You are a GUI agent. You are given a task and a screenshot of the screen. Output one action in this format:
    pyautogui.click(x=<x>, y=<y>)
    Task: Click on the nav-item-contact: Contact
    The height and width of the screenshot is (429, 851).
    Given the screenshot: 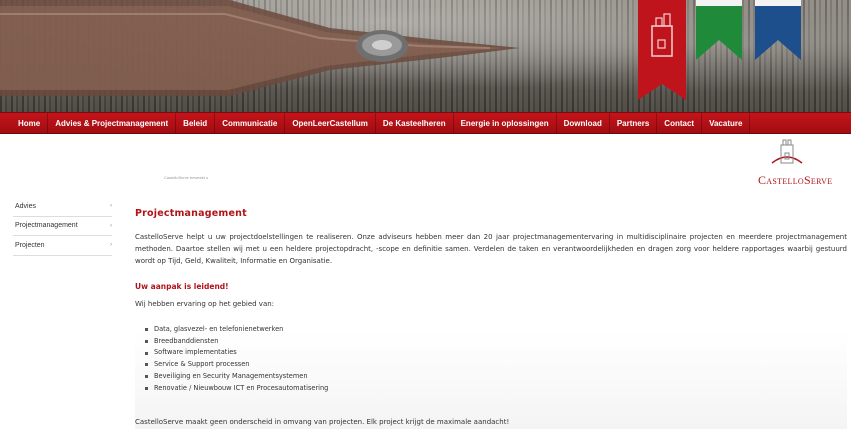 What is the action you would take?
    pyautogui.click(x=680, y=123)
    